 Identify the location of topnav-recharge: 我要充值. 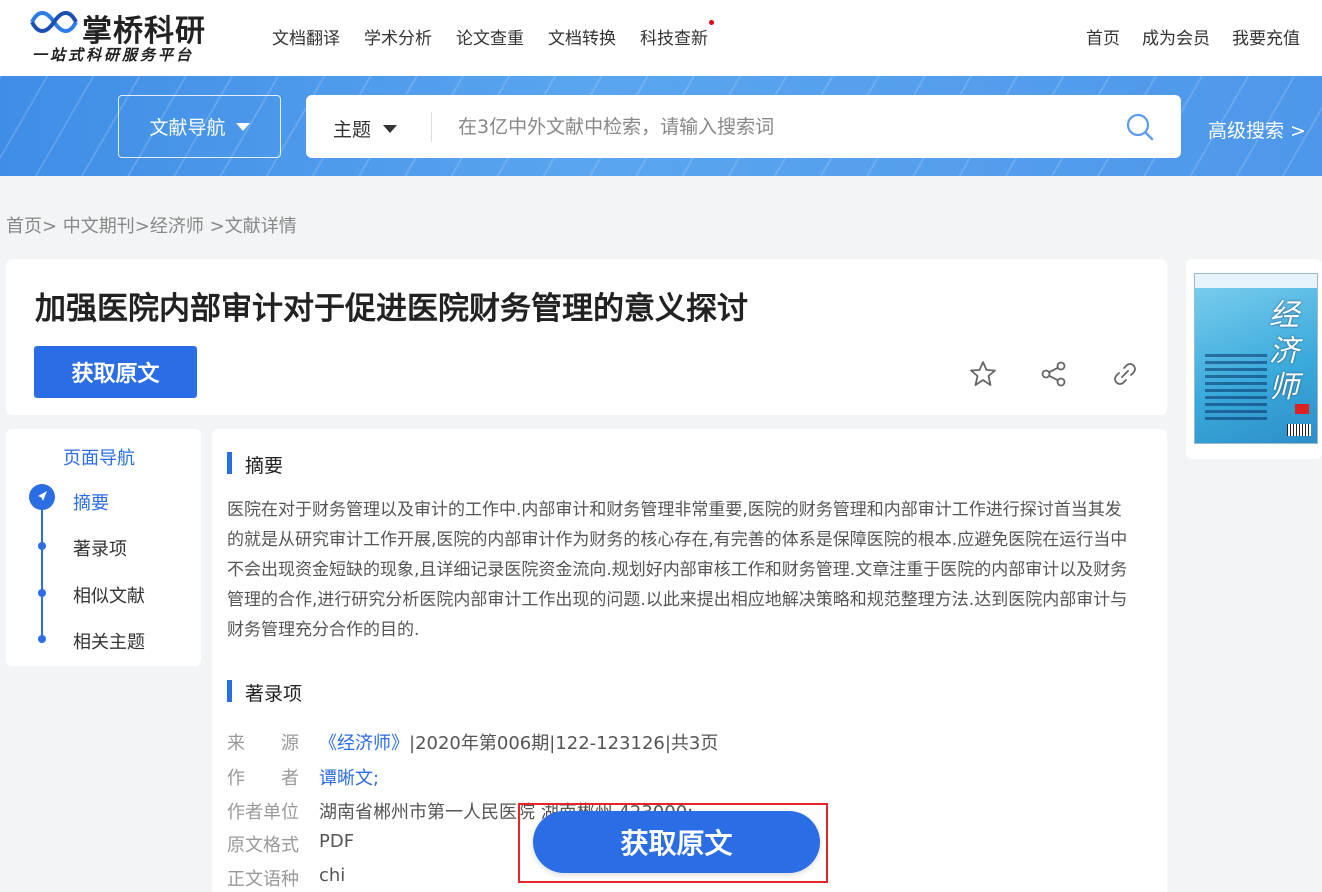
(1266, 36).